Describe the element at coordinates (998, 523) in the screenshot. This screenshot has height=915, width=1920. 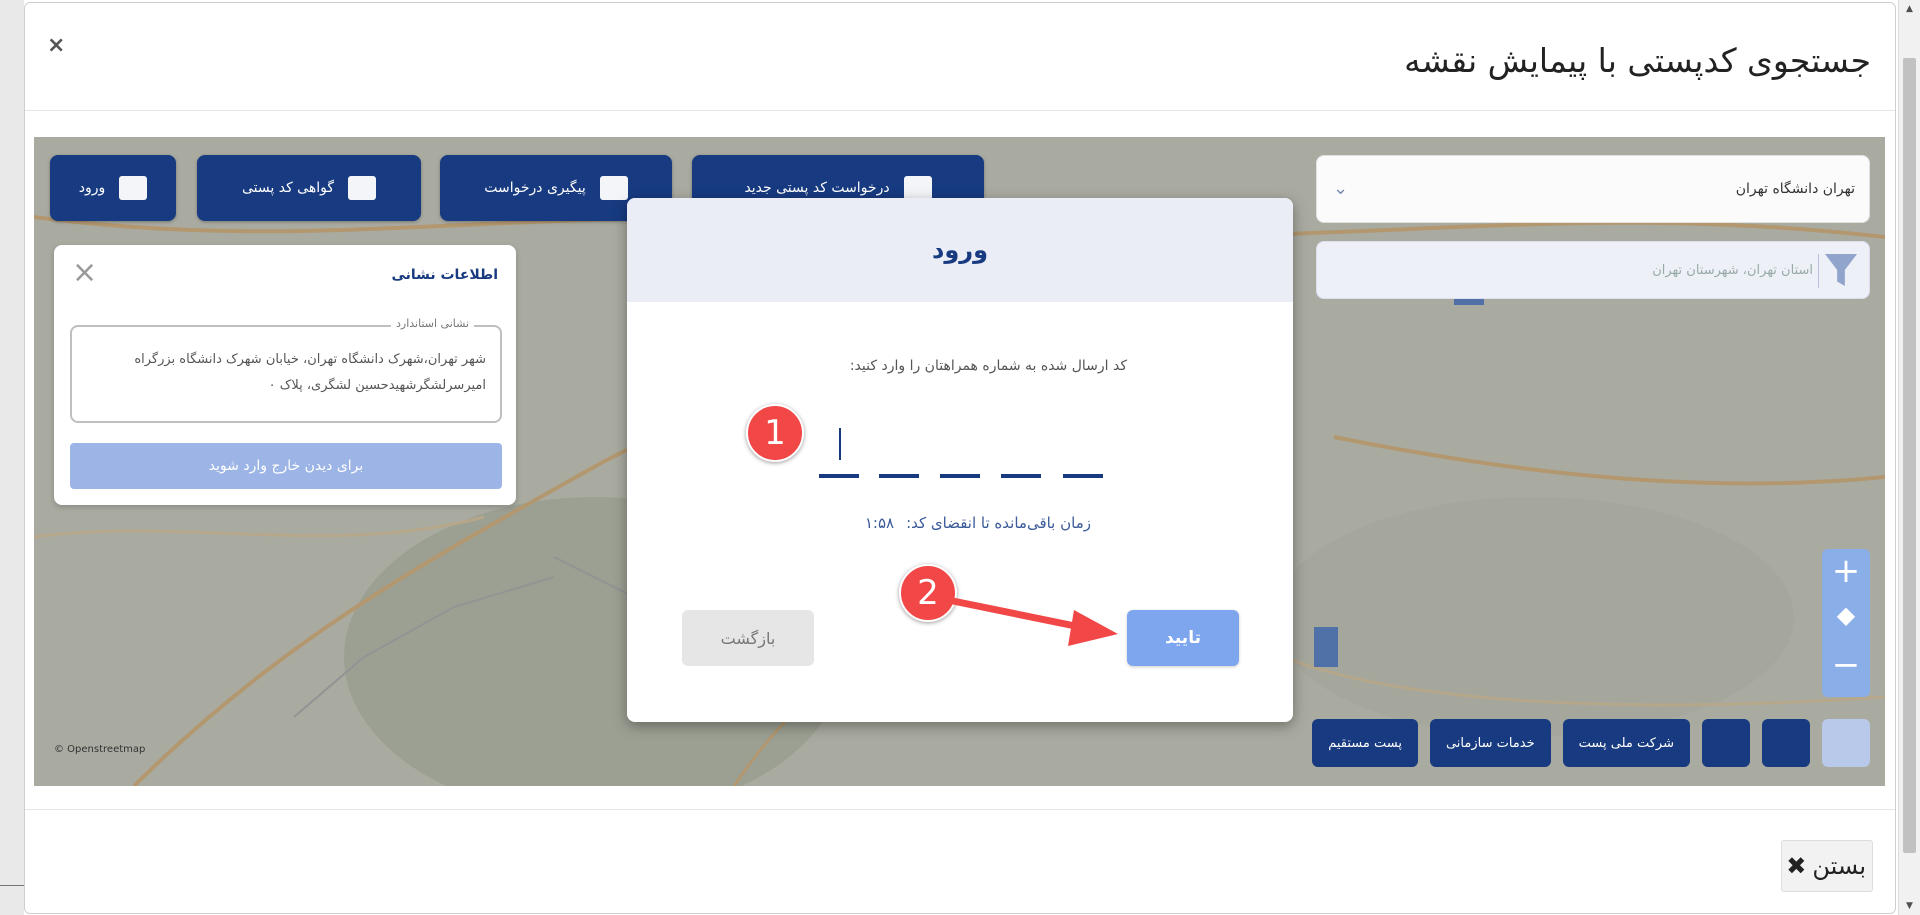
I see `timer-label: زمان باقی‌مانده تا انقضای کد:` at that location.